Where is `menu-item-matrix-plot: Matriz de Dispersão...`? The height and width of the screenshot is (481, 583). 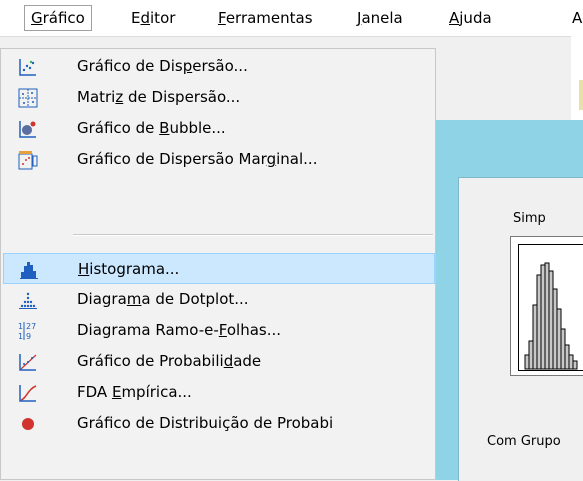 menu-item-matrix-plot: Matriz de Dispersão... is located at coordinates (219, 97).